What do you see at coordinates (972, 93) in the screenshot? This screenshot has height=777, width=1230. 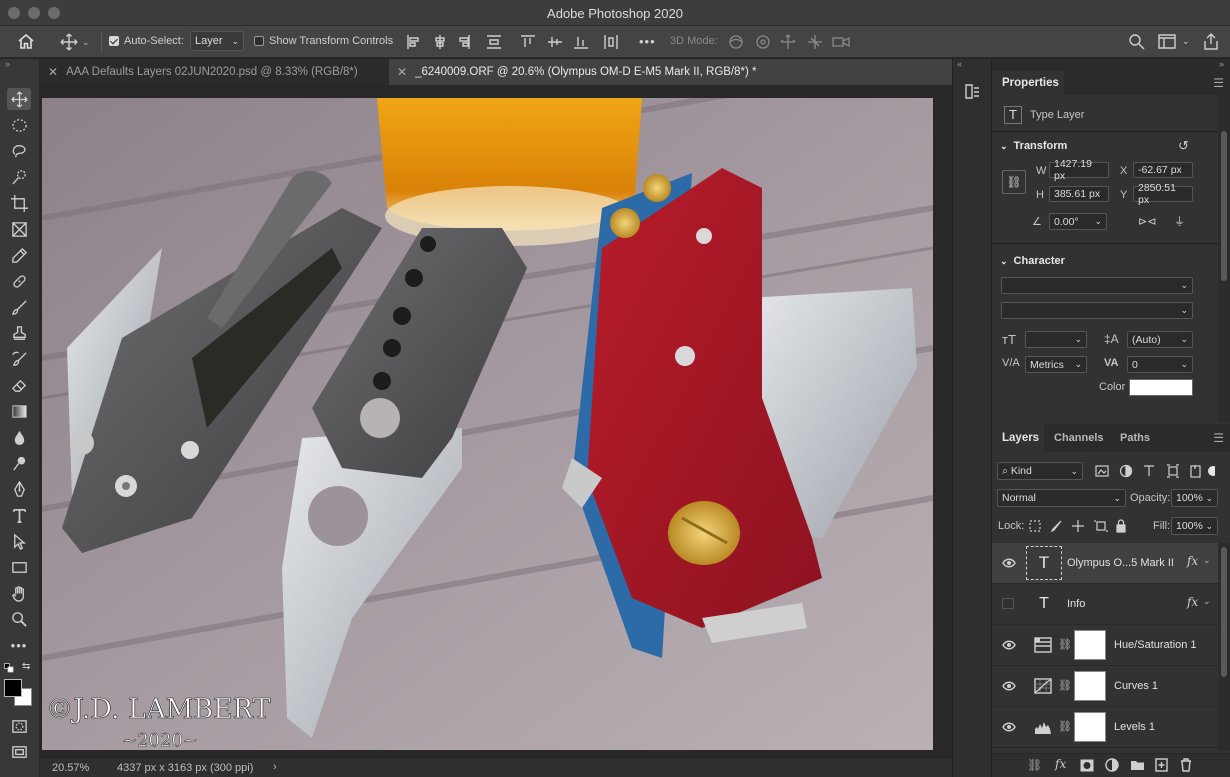 I see `history-panel-button` at bounding box center [972, 93].